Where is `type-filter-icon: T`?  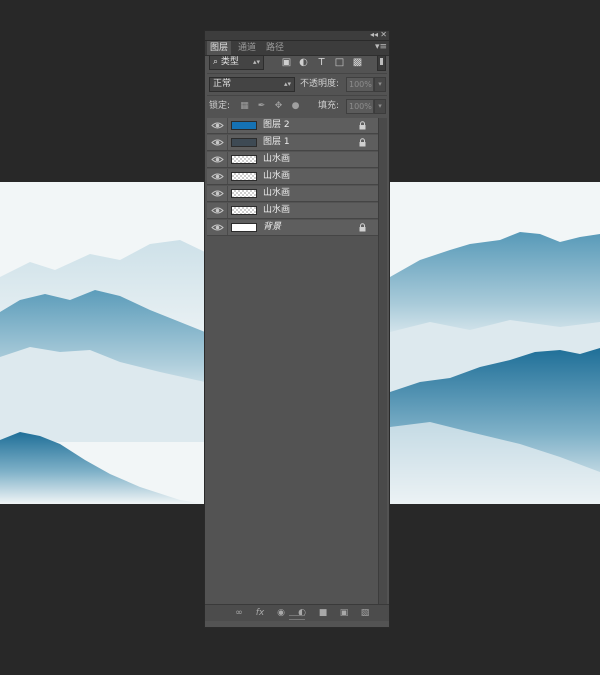
type-filter-icon: T is located at coordinates (321, 62).